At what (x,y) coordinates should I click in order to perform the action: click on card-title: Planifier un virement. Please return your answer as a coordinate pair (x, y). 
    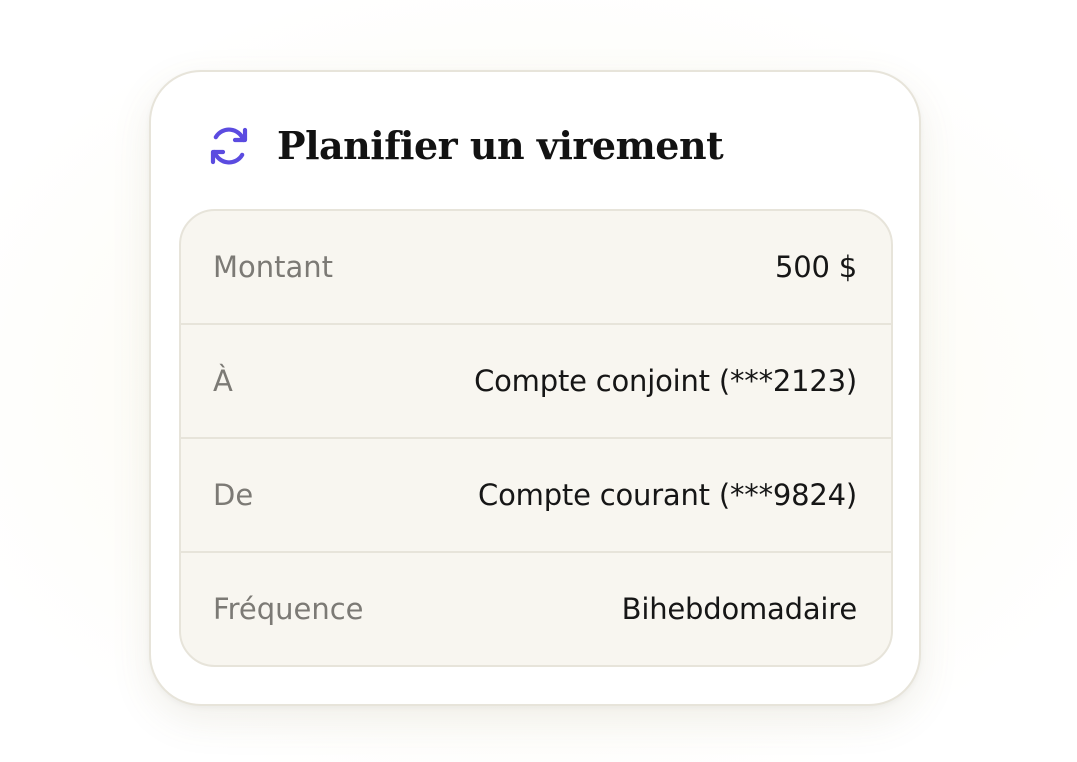
    Looking at the image, I should click on (500, 145).